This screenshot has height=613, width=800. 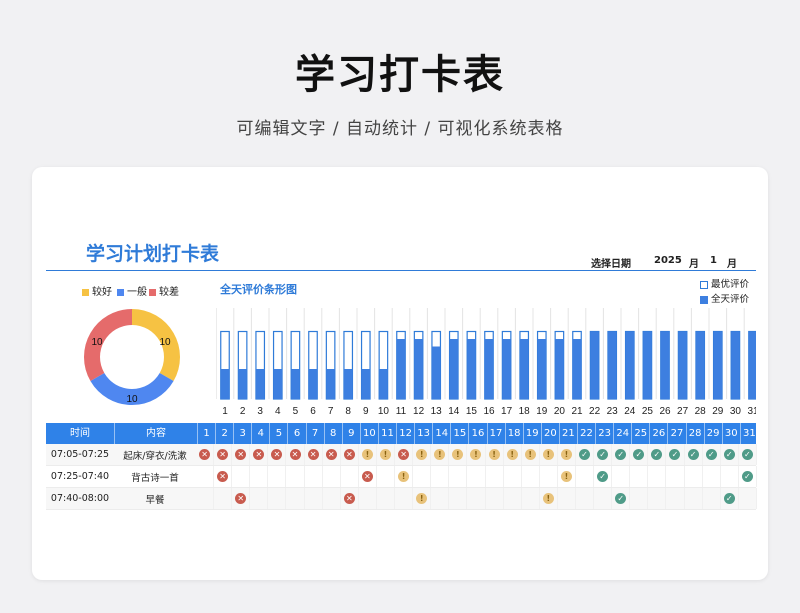 I want to click on year-value: 2025, so click(x=668, y=260).